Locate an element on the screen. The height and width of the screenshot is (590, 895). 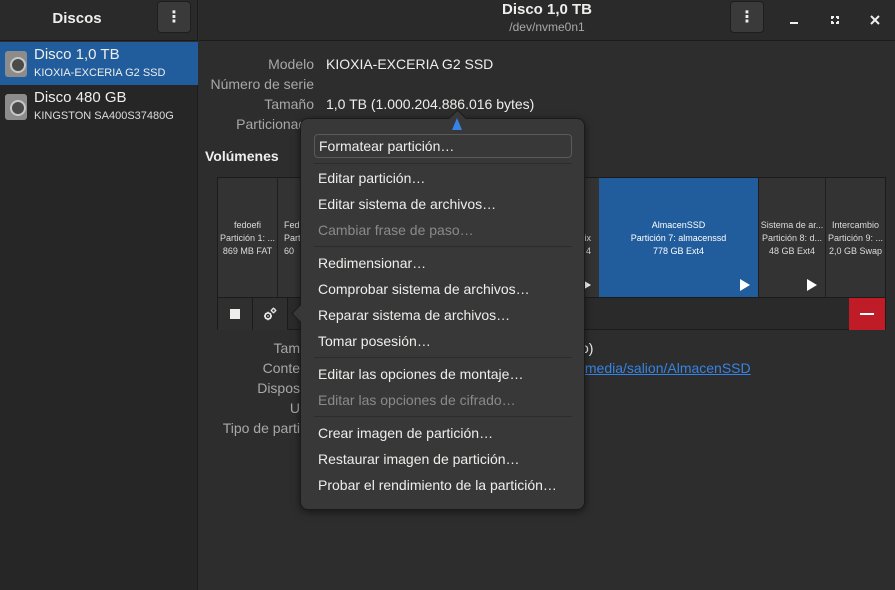
close-button is located at coordinates (875, 20).